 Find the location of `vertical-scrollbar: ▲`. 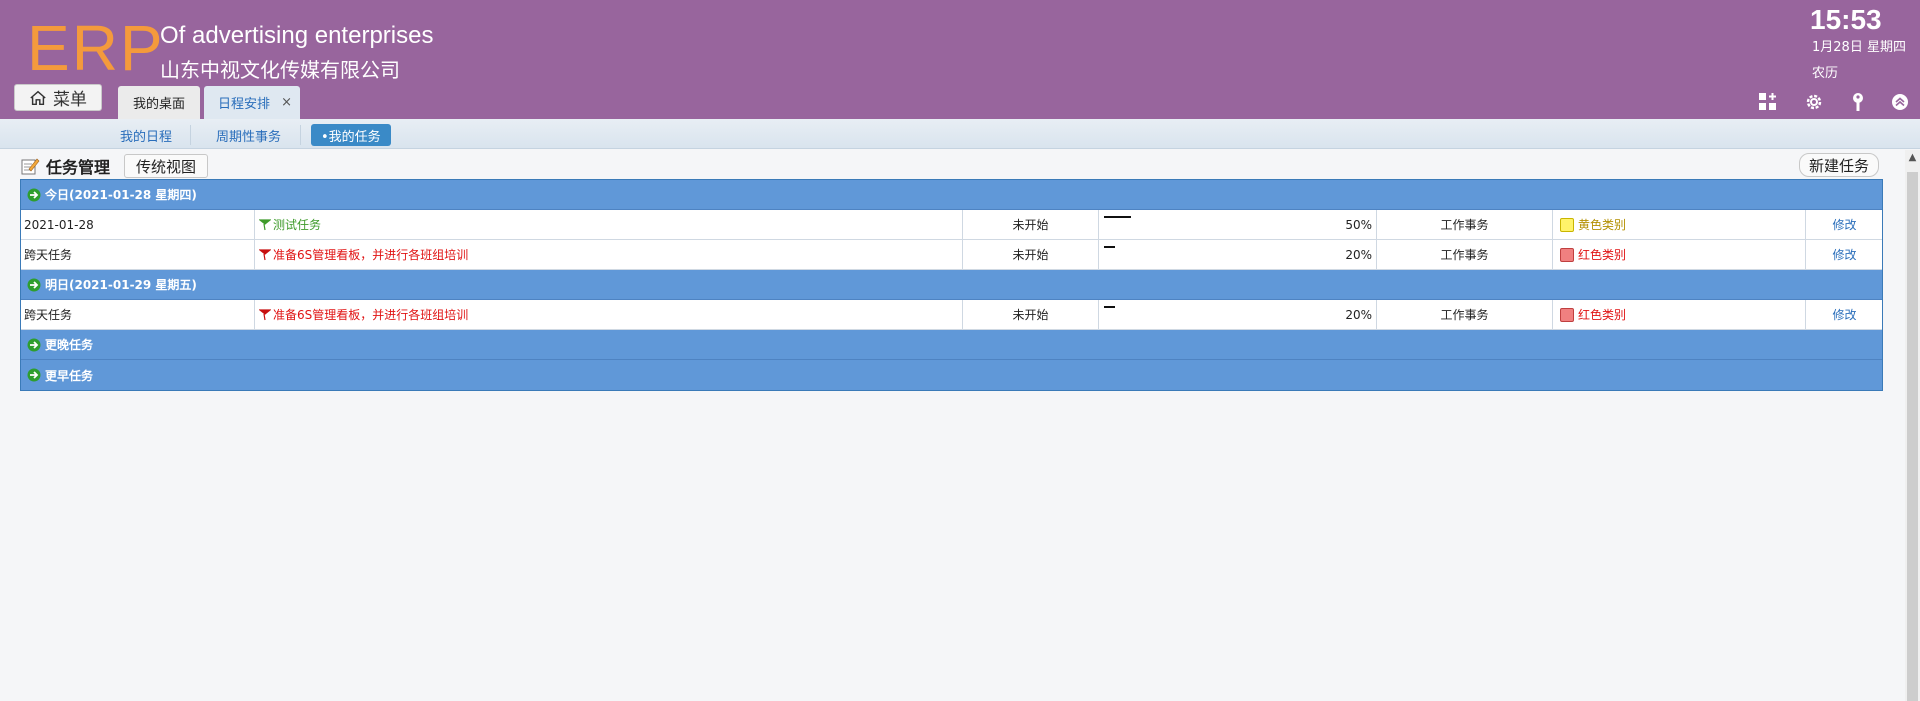

vertical-scrollbar: ▲ is located at coordinates (1912, 425).